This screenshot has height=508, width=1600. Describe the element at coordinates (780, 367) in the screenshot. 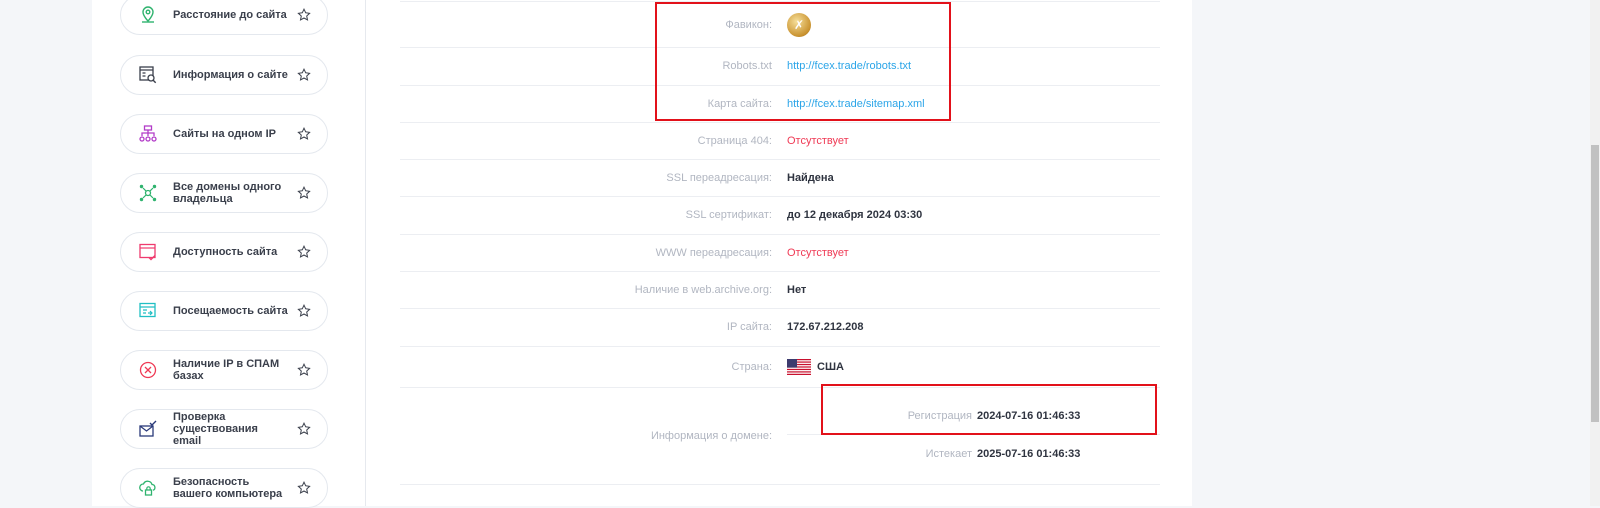

I see `row-country: Страна: США` at that location.